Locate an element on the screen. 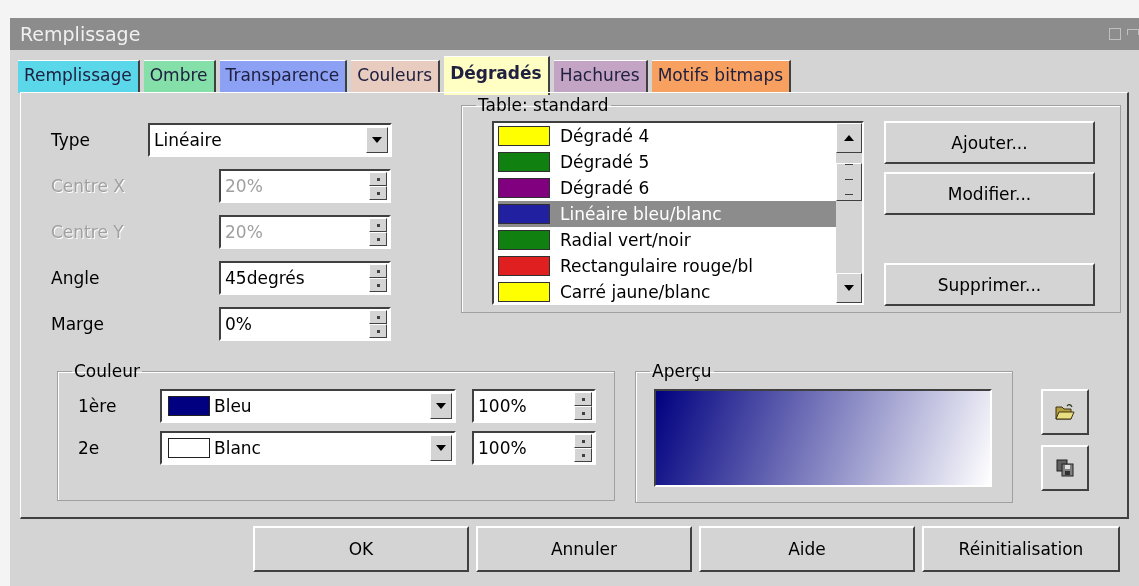 This screenshot has height=586, width=1139. list-item: Rectangulaire rouge/bl is located at coordinates (667, 266).